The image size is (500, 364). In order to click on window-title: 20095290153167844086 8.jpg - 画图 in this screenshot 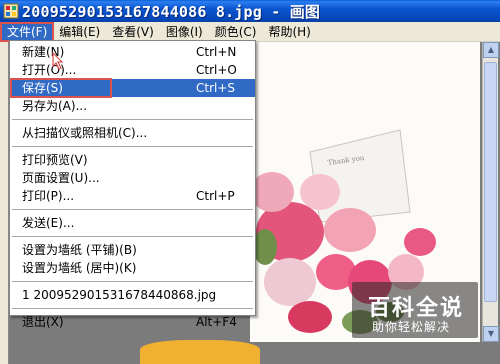, I will do `click(171, 11)`.